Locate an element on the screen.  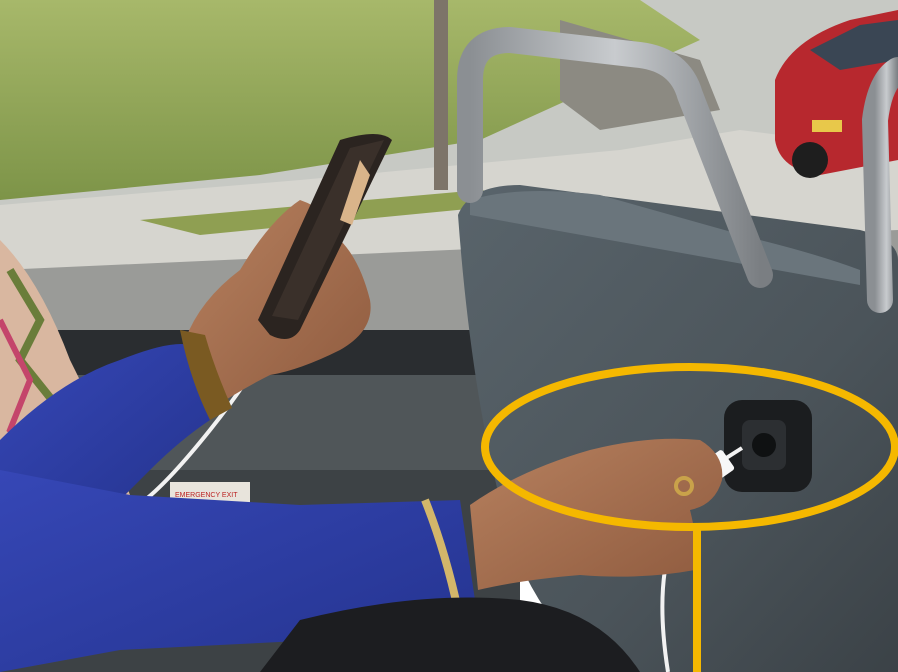
sticker-text: EMERGENCY EXIT is located at coordinates (206, 495).